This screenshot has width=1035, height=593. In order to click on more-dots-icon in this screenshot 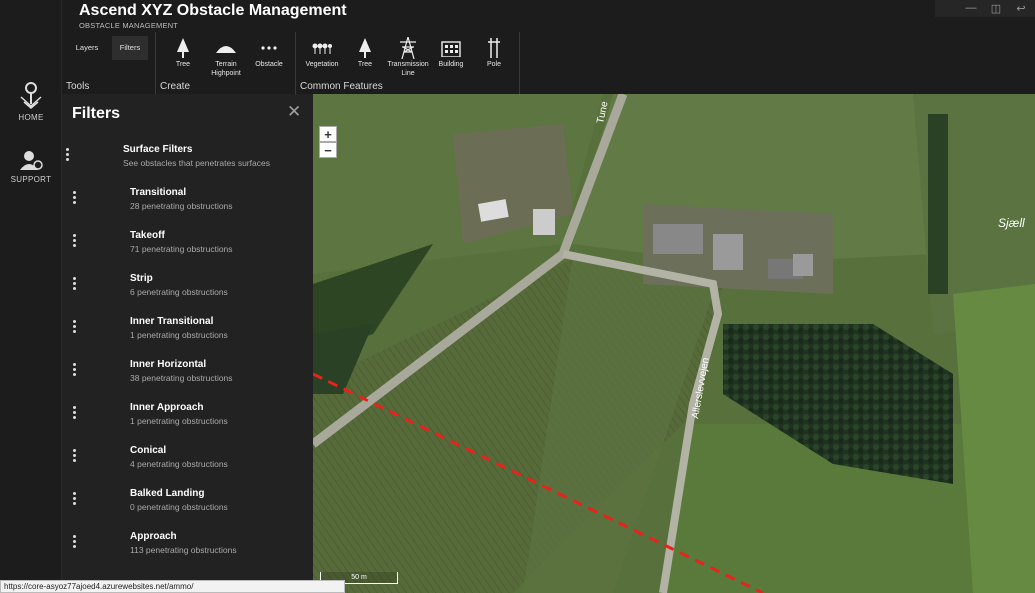, I will do `click(269, 48)`.